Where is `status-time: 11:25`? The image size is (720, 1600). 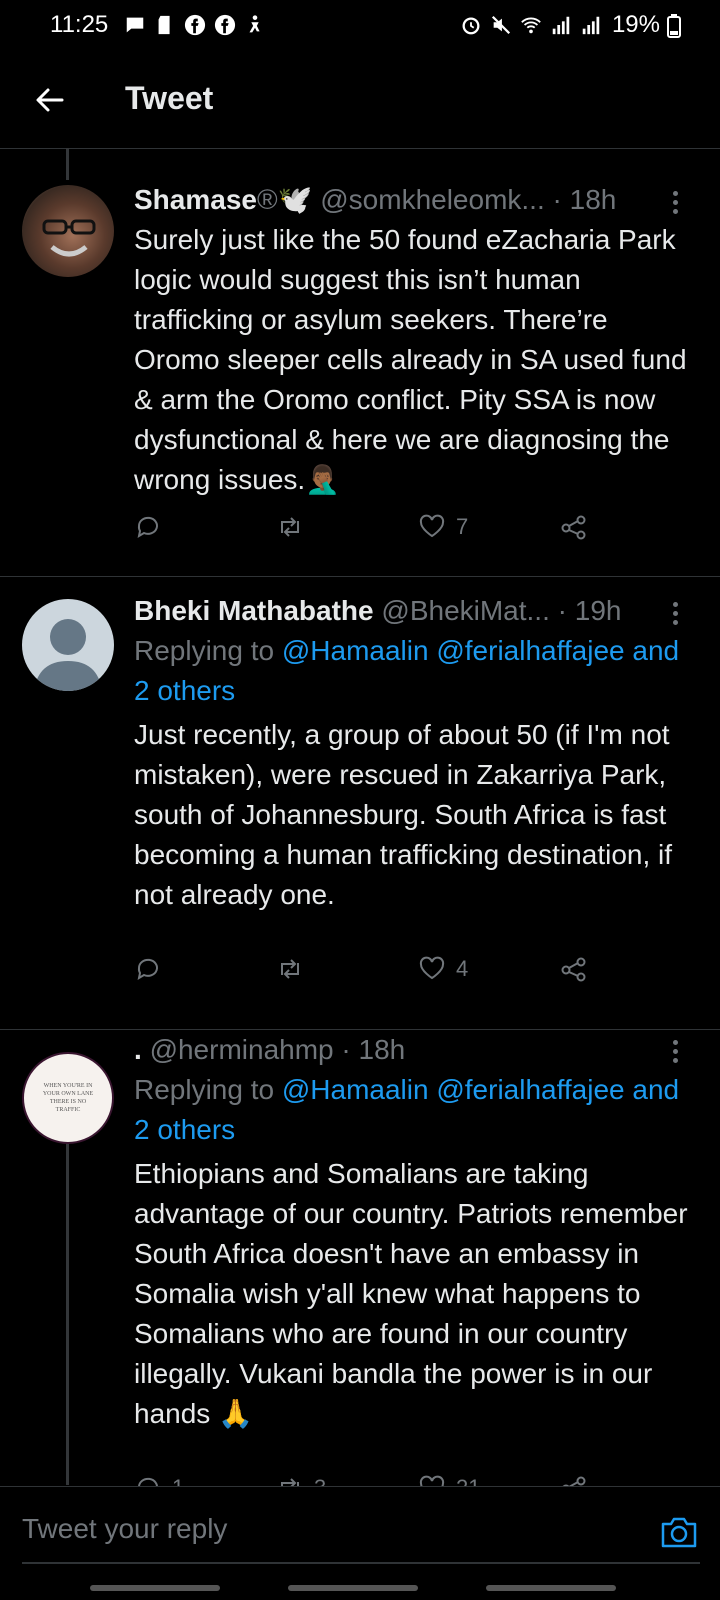 status-time: 11:25 is located at coordinates (79, 24).